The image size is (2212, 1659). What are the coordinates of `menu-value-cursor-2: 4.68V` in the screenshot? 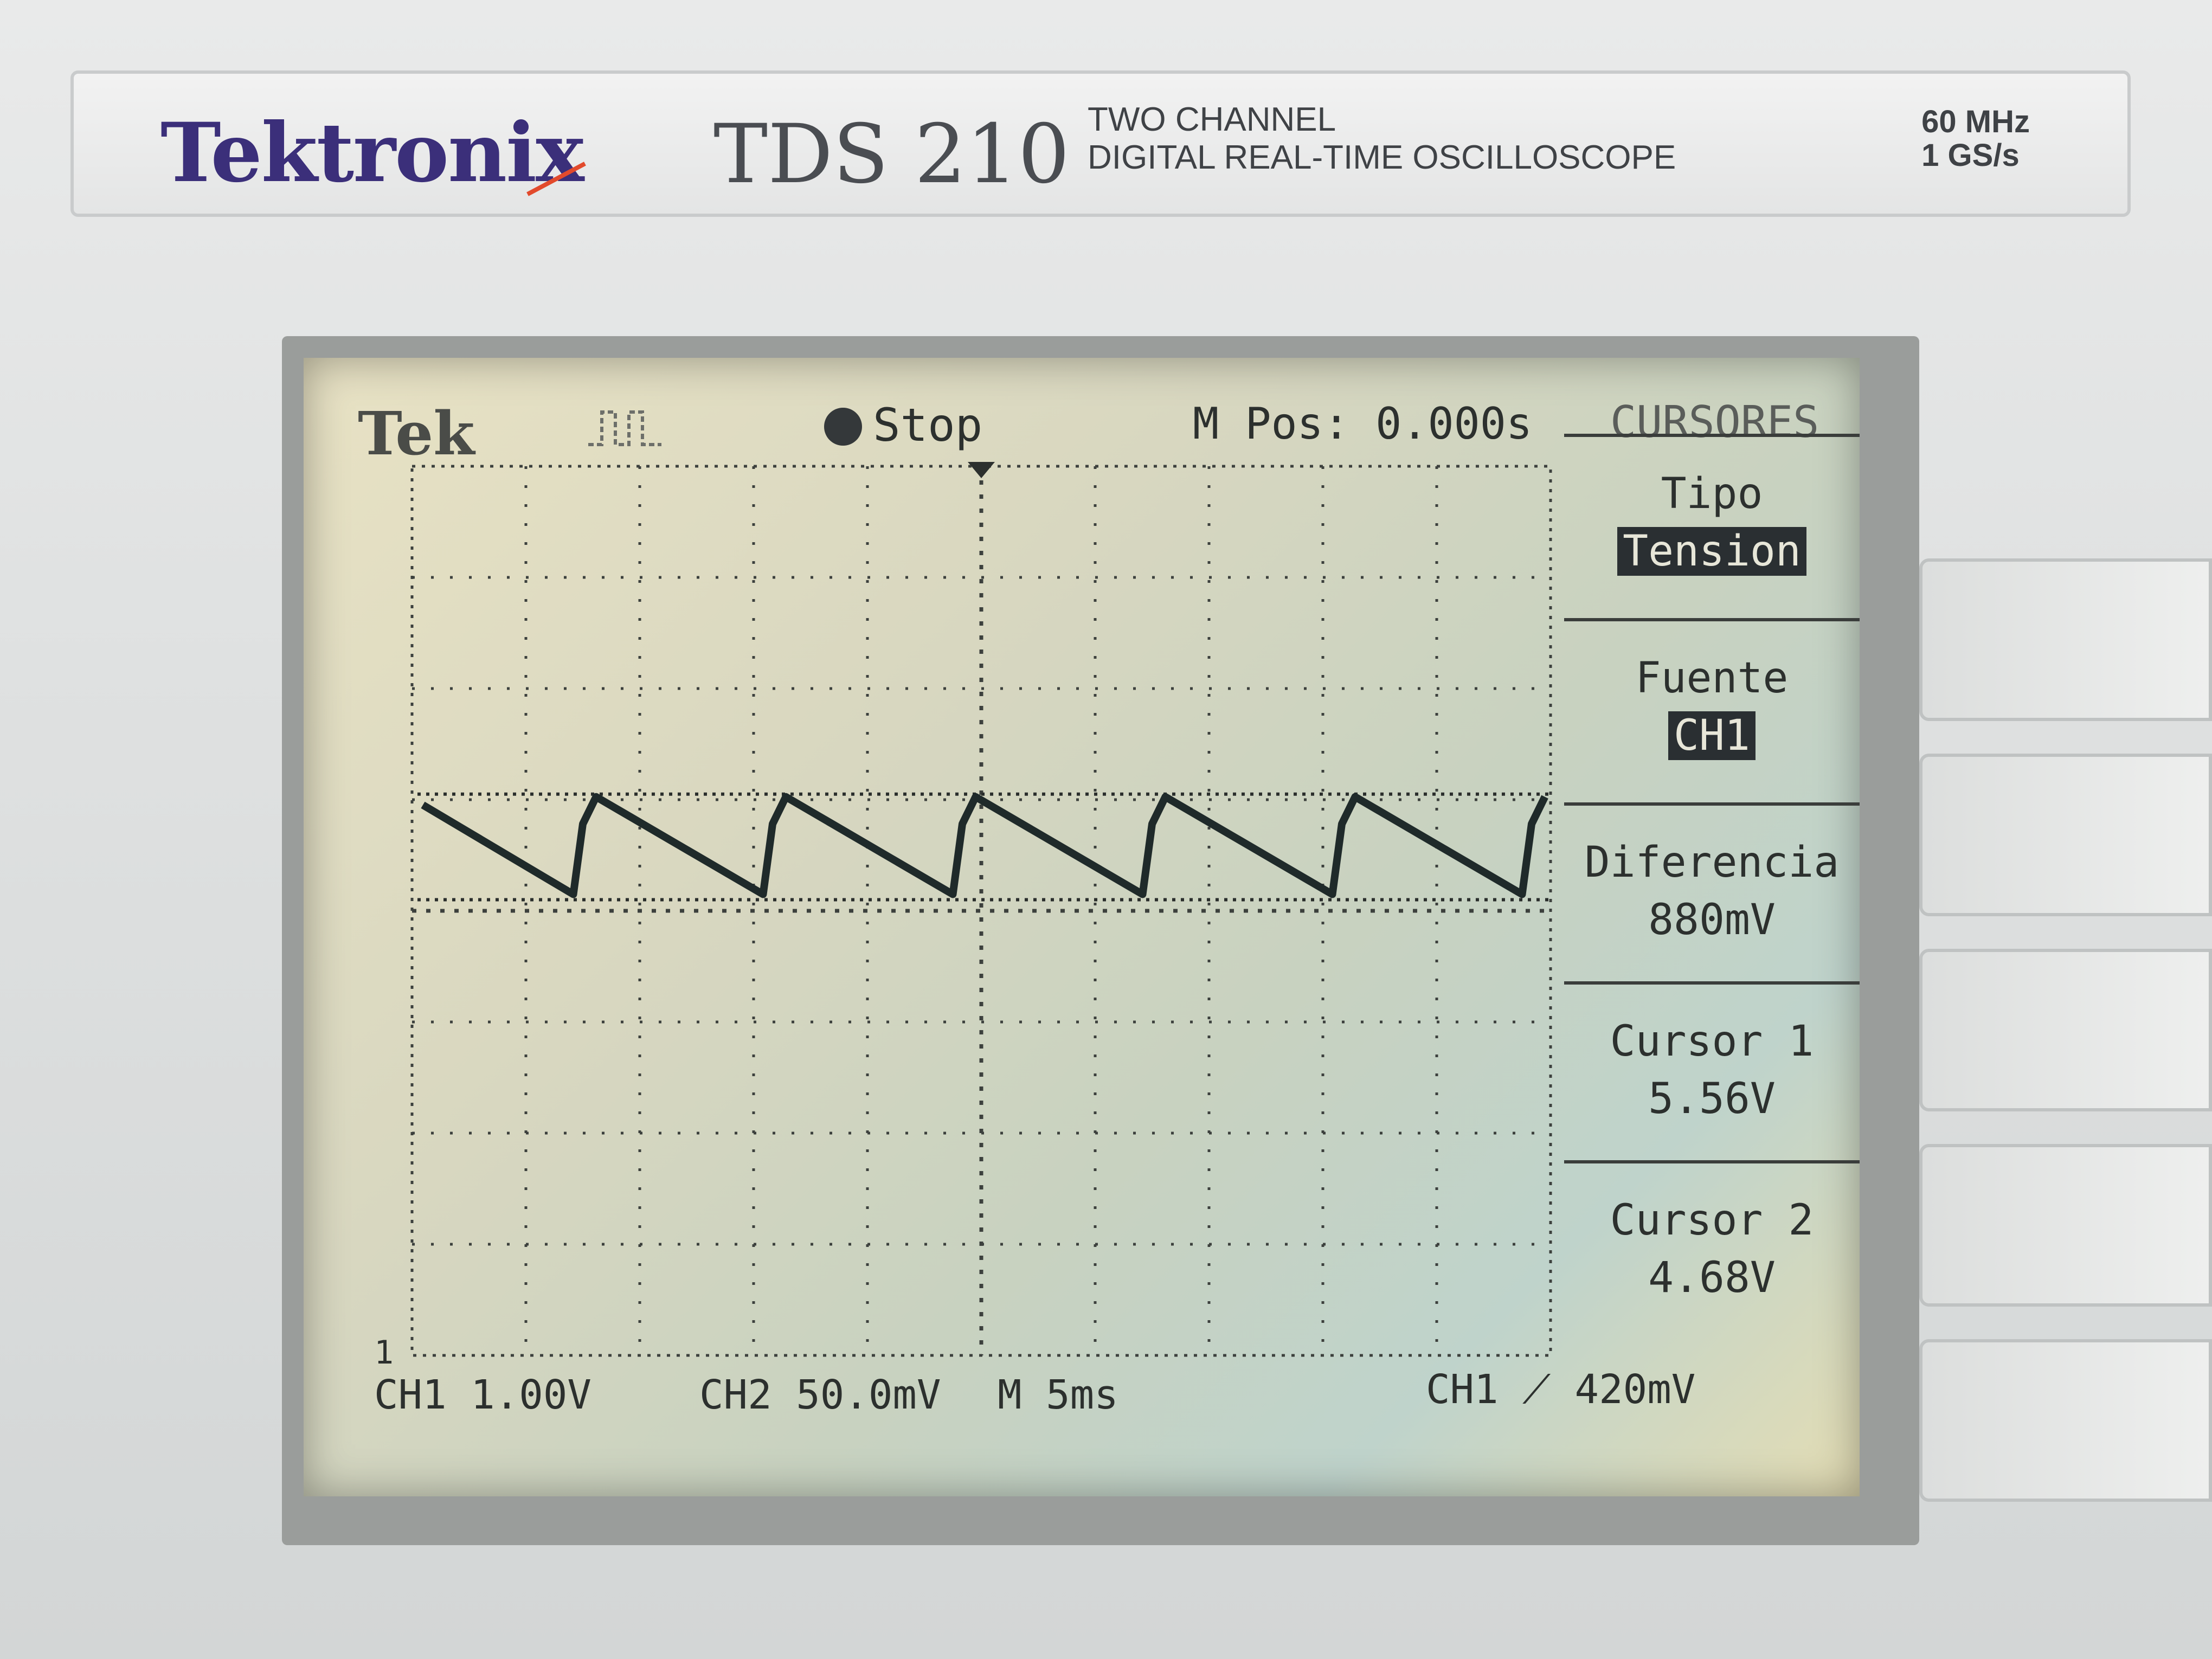 It's located at (1712, 1277).